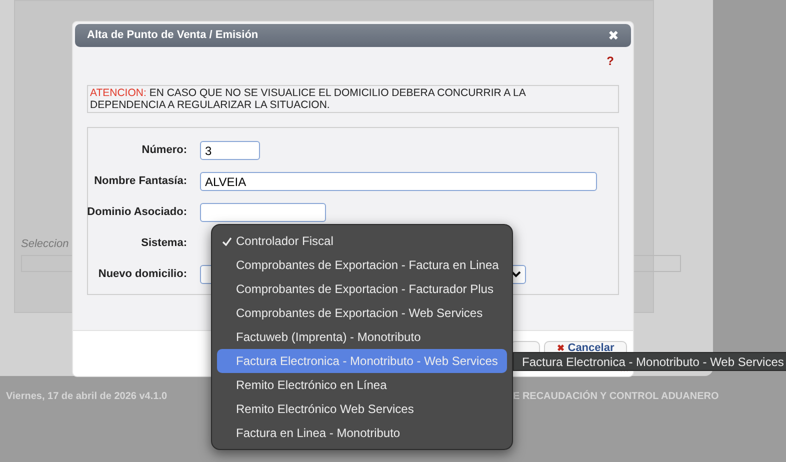  What do you see at coordinates (137, 212) in the screenshot?
I see `field-label: Dominio Asociado:` at bounding box center [137, 212].